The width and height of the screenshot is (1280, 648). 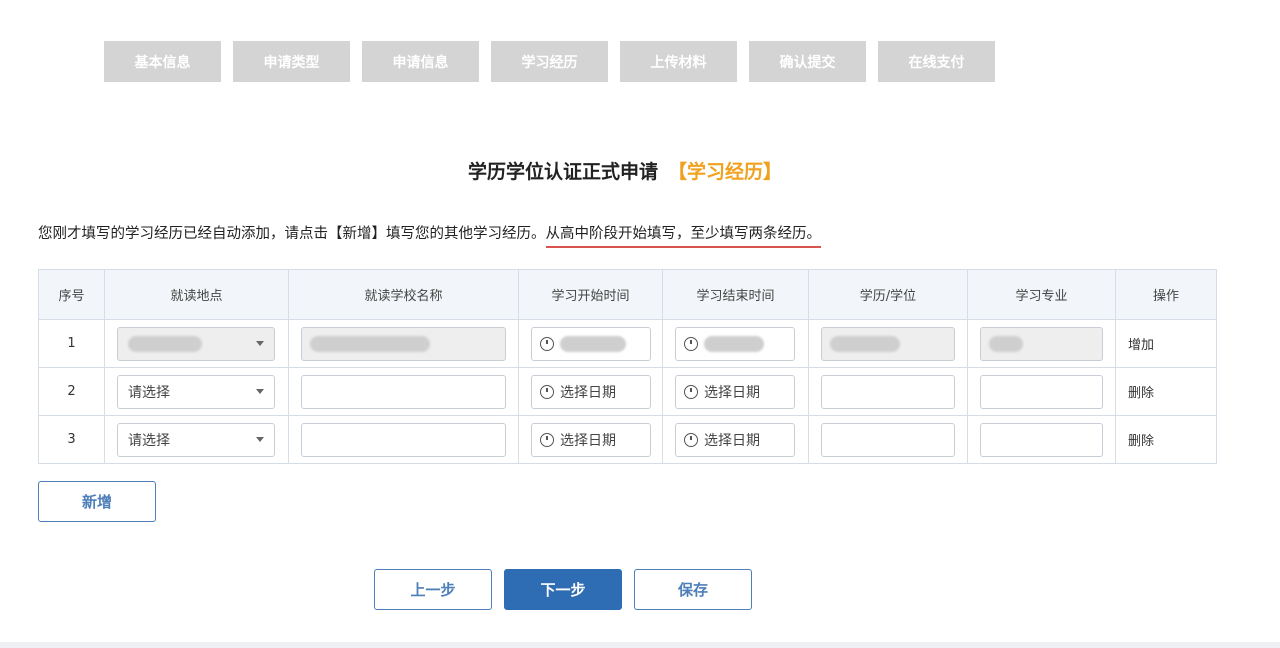 I want to click on step-study-history: 学习经历, so click(x=549, y=61).